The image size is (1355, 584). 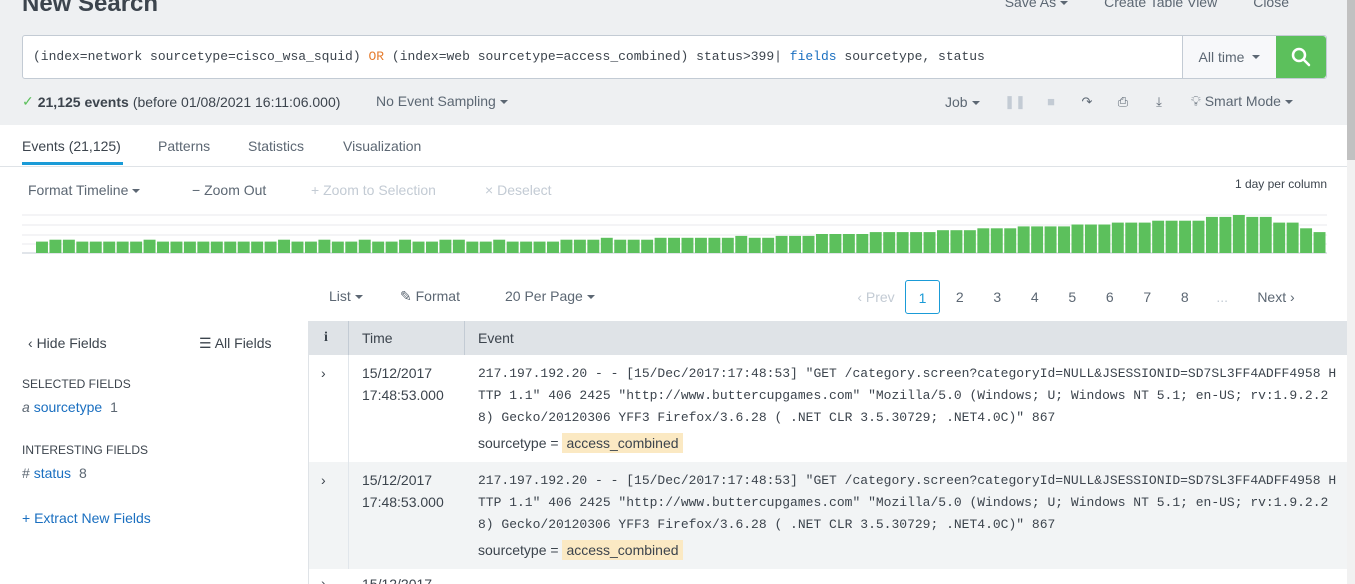 I want to click on next-page-button: Next ›, so click(x=1276, y=297).